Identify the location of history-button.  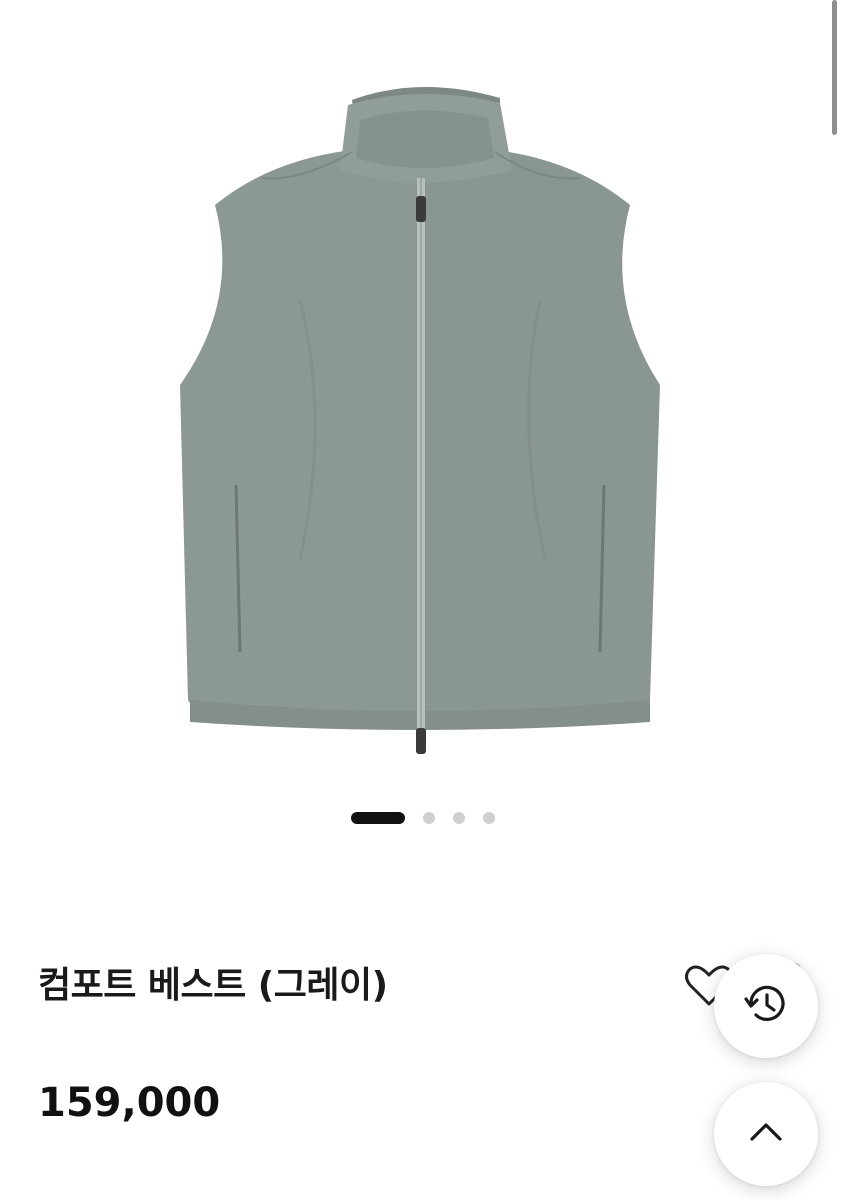
(766, 1006).